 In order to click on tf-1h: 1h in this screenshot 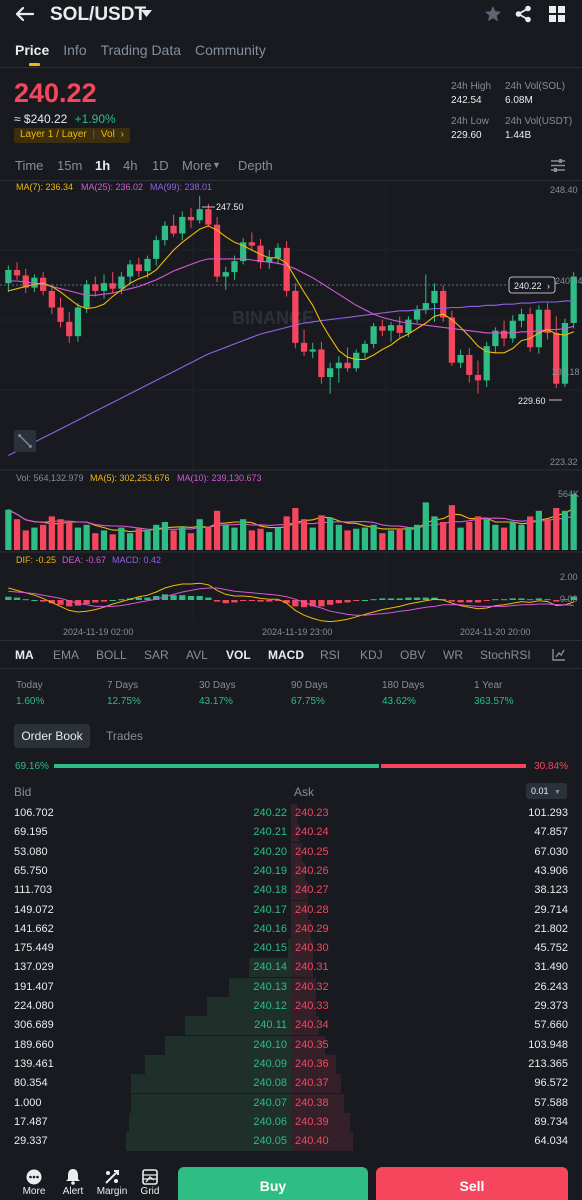, I will do `click(102, 165)`.